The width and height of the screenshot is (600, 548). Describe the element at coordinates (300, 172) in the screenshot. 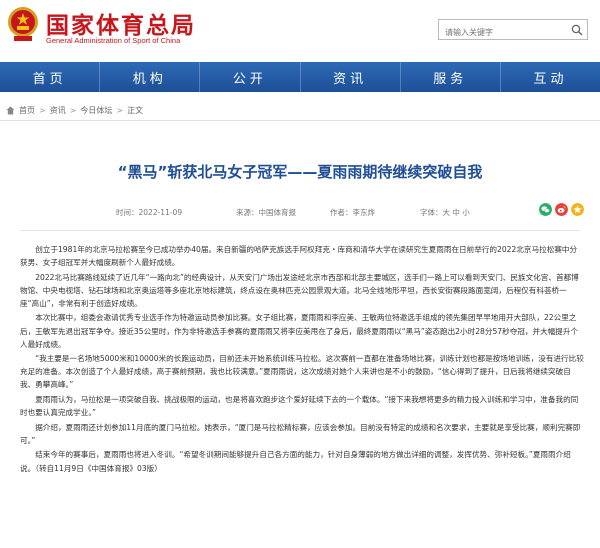

I see `article-title: “黑马”斩获北马女子冠军——夏雨雨期待继续突破自我` at that location.